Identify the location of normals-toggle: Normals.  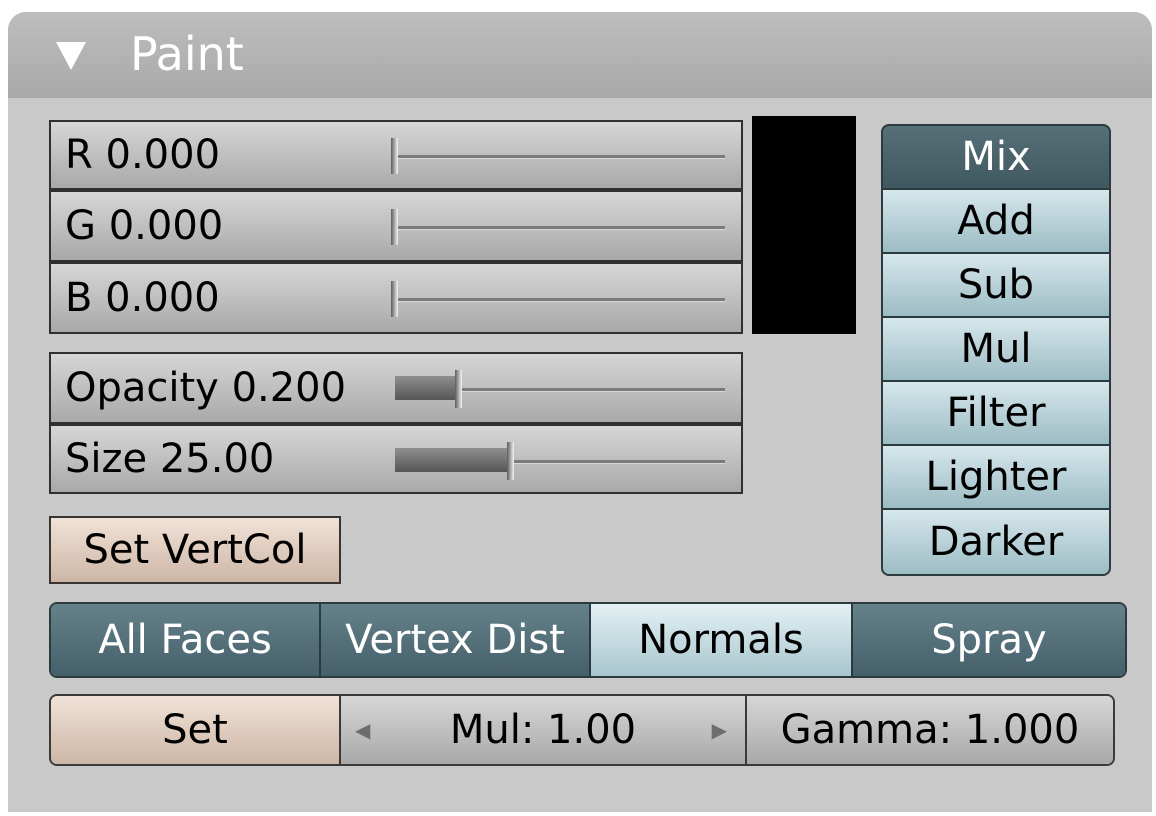
(722, 640).